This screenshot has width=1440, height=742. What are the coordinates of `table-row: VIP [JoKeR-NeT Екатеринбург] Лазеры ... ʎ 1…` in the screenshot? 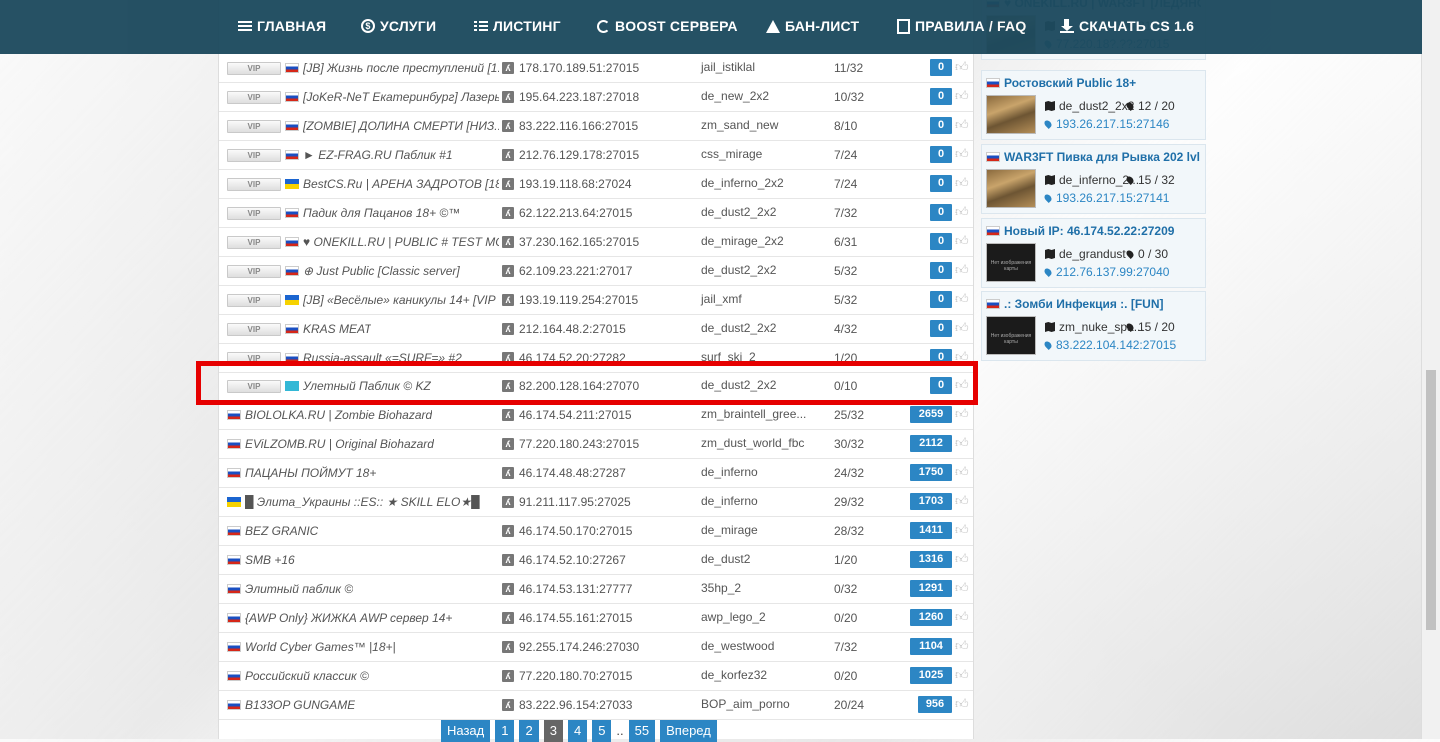 It's located at (596, 97).